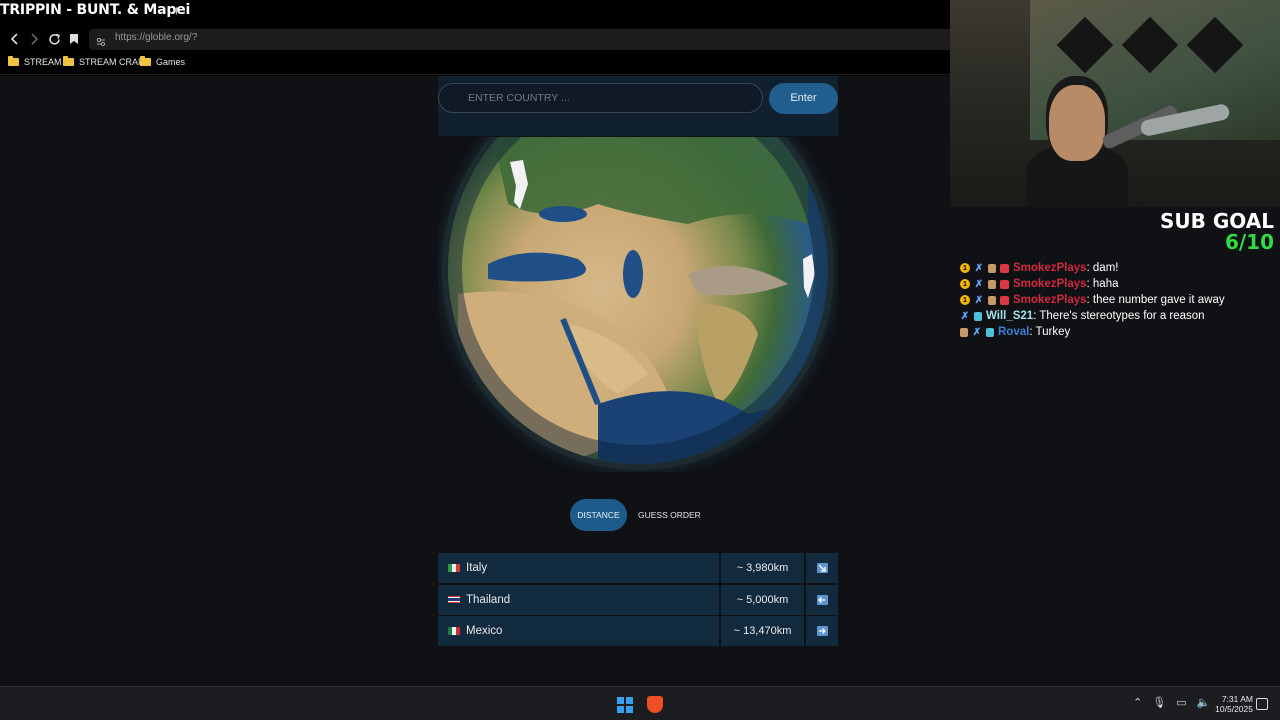  What do you see at coordinates (454, 631) in the screenshot?
I see `mexico-flag-icon` at bounding box center [454, 631].